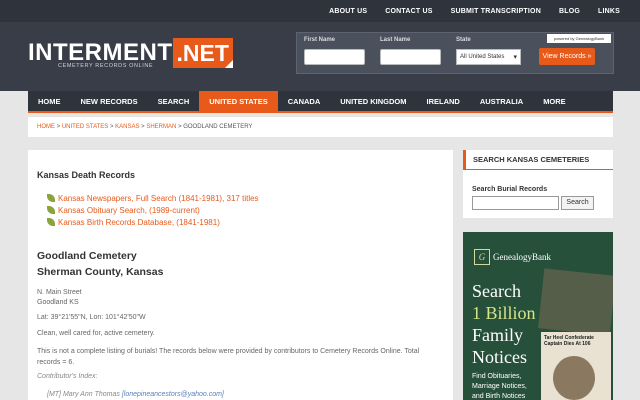  Describe the element at coordinates (348, 11) in the screenshot. I see `topnav-about: ABOUT US` at that location.